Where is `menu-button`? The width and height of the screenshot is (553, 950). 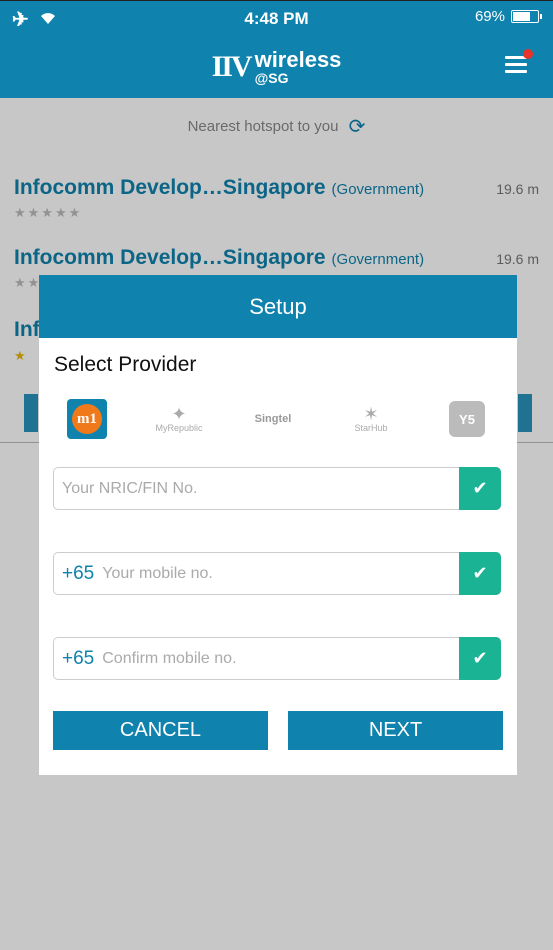 menu-button is located at coordinates (519, 61).